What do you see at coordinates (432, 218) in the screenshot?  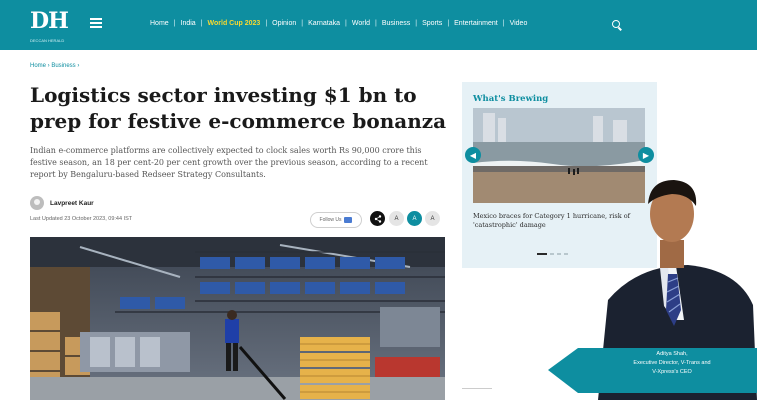 I see `font-size-large-button: A` at bounding box center [432, 218].